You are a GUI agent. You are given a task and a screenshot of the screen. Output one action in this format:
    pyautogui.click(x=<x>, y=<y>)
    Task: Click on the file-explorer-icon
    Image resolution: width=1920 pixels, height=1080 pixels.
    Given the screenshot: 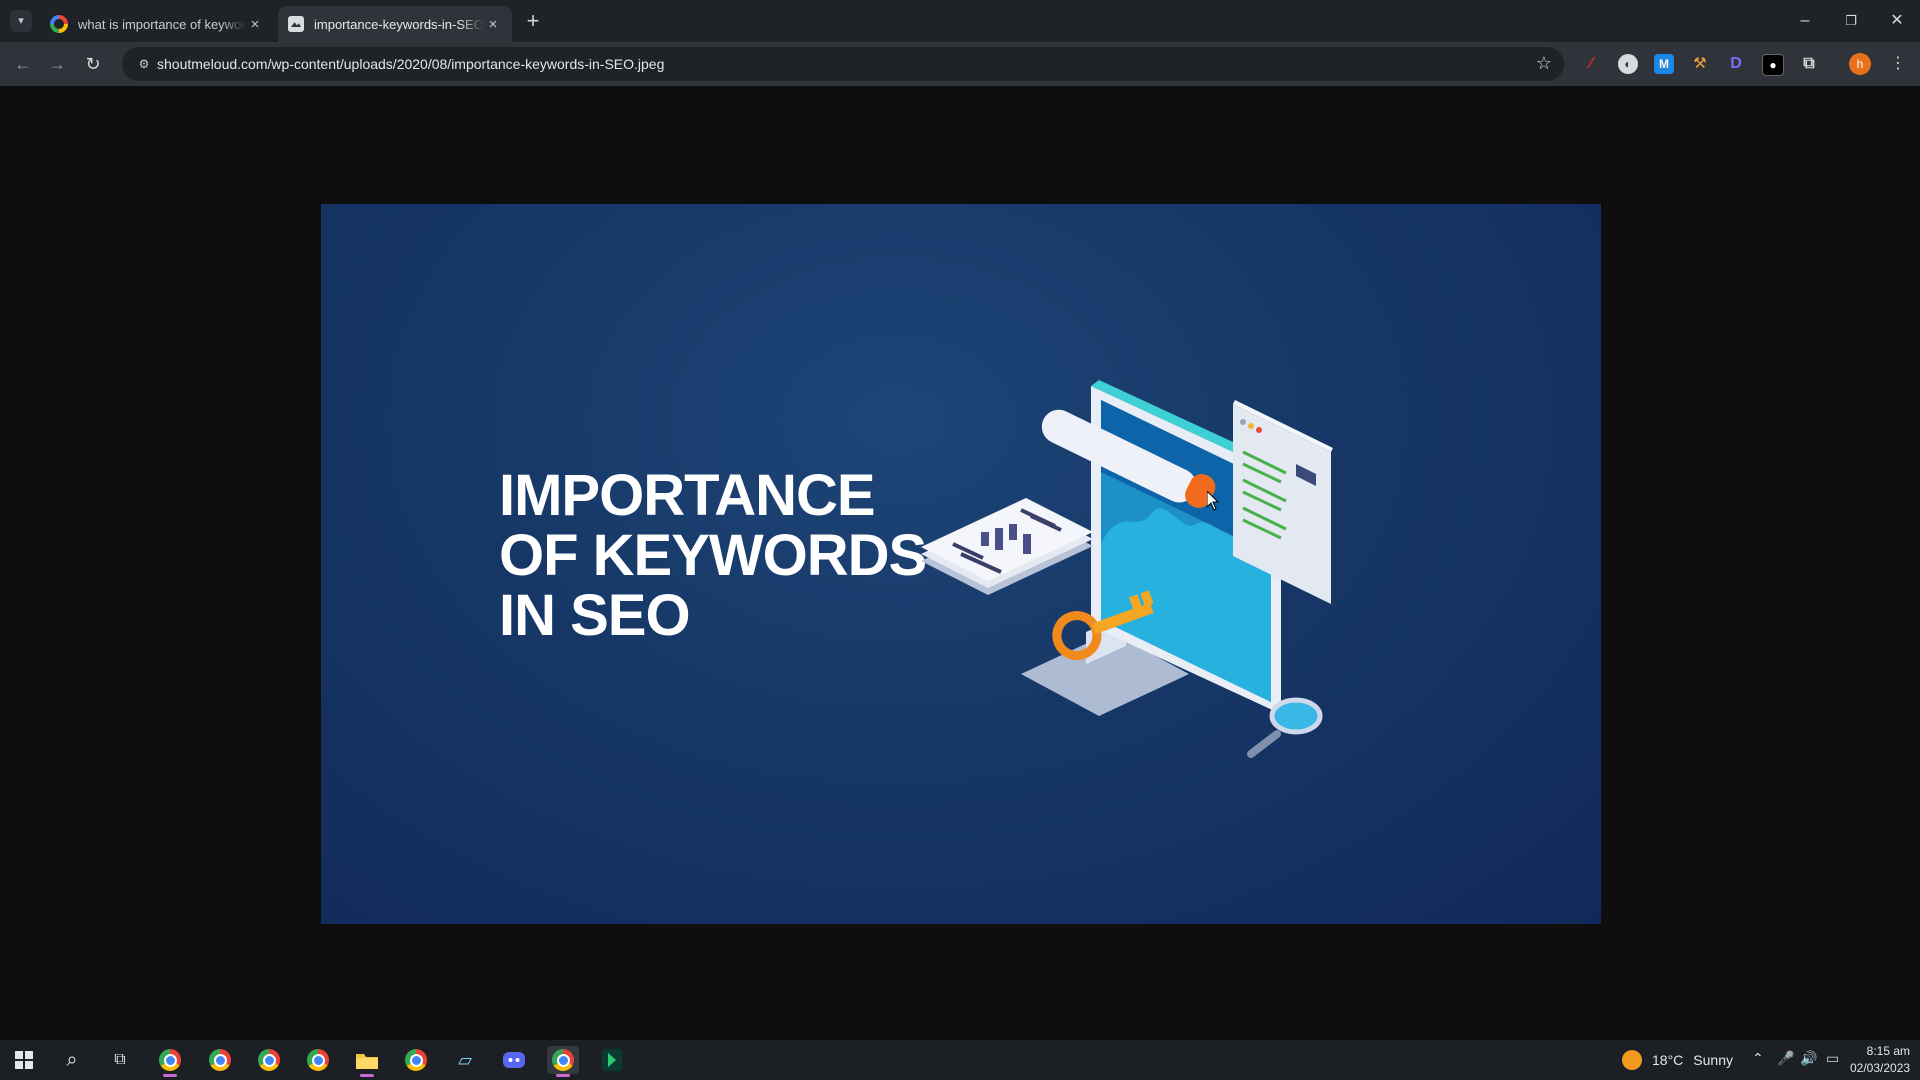 What is the action you would take?
    pyautogui.click(x=367, y=1061)
    